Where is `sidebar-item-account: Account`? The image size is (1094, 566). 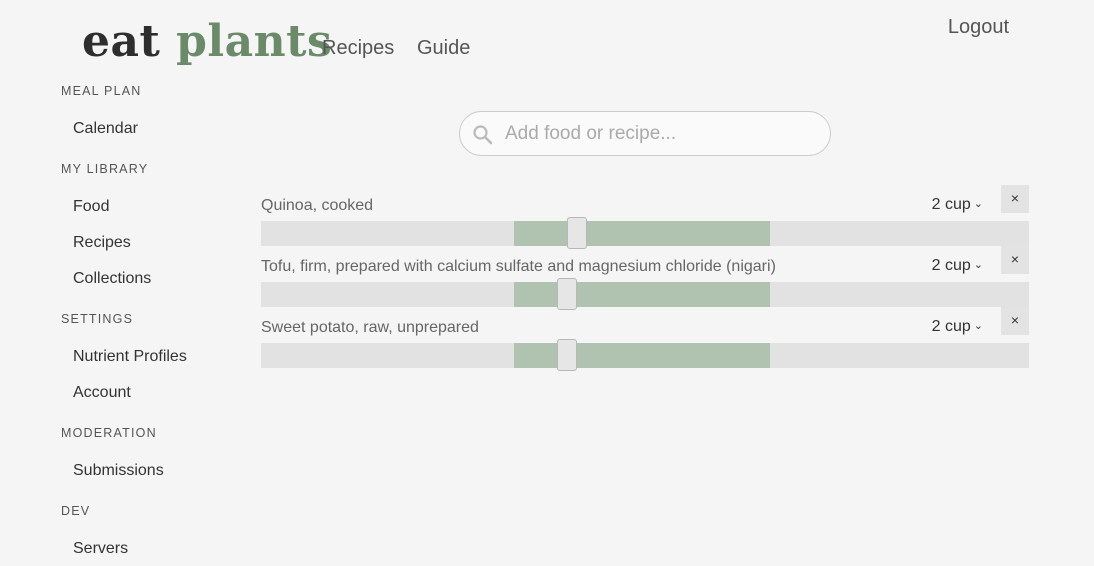
sidebar-item-account: Account is located at coordinates (124, 393).